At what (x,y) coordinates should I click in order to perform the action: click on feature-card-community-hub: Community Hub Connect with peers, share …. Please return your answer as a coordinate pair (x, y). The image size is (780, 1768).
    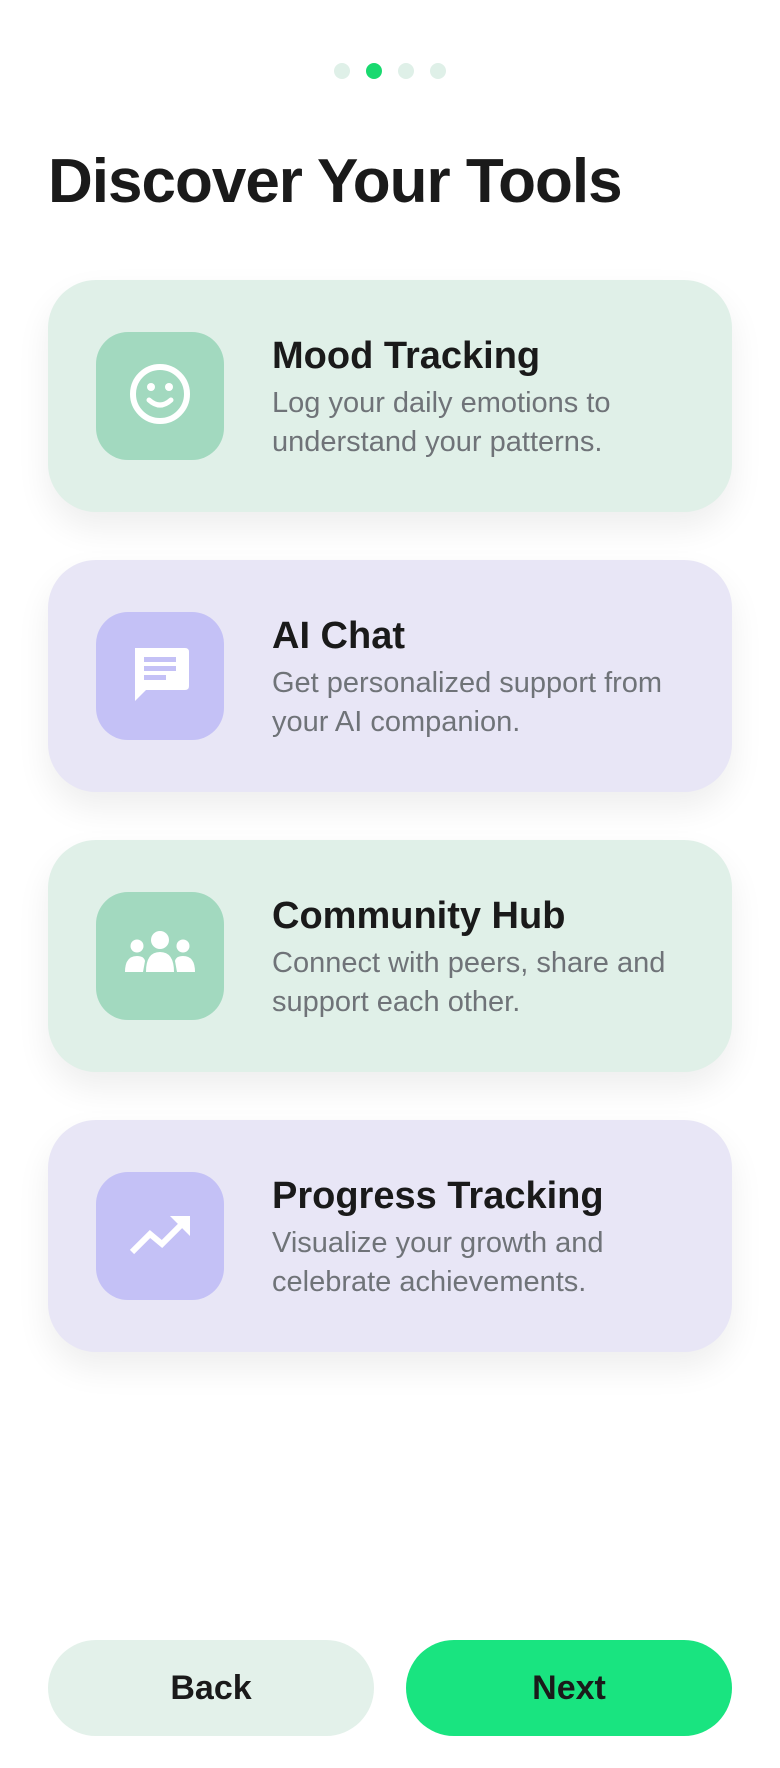
    Looking at the image, I should click on (390, 956).